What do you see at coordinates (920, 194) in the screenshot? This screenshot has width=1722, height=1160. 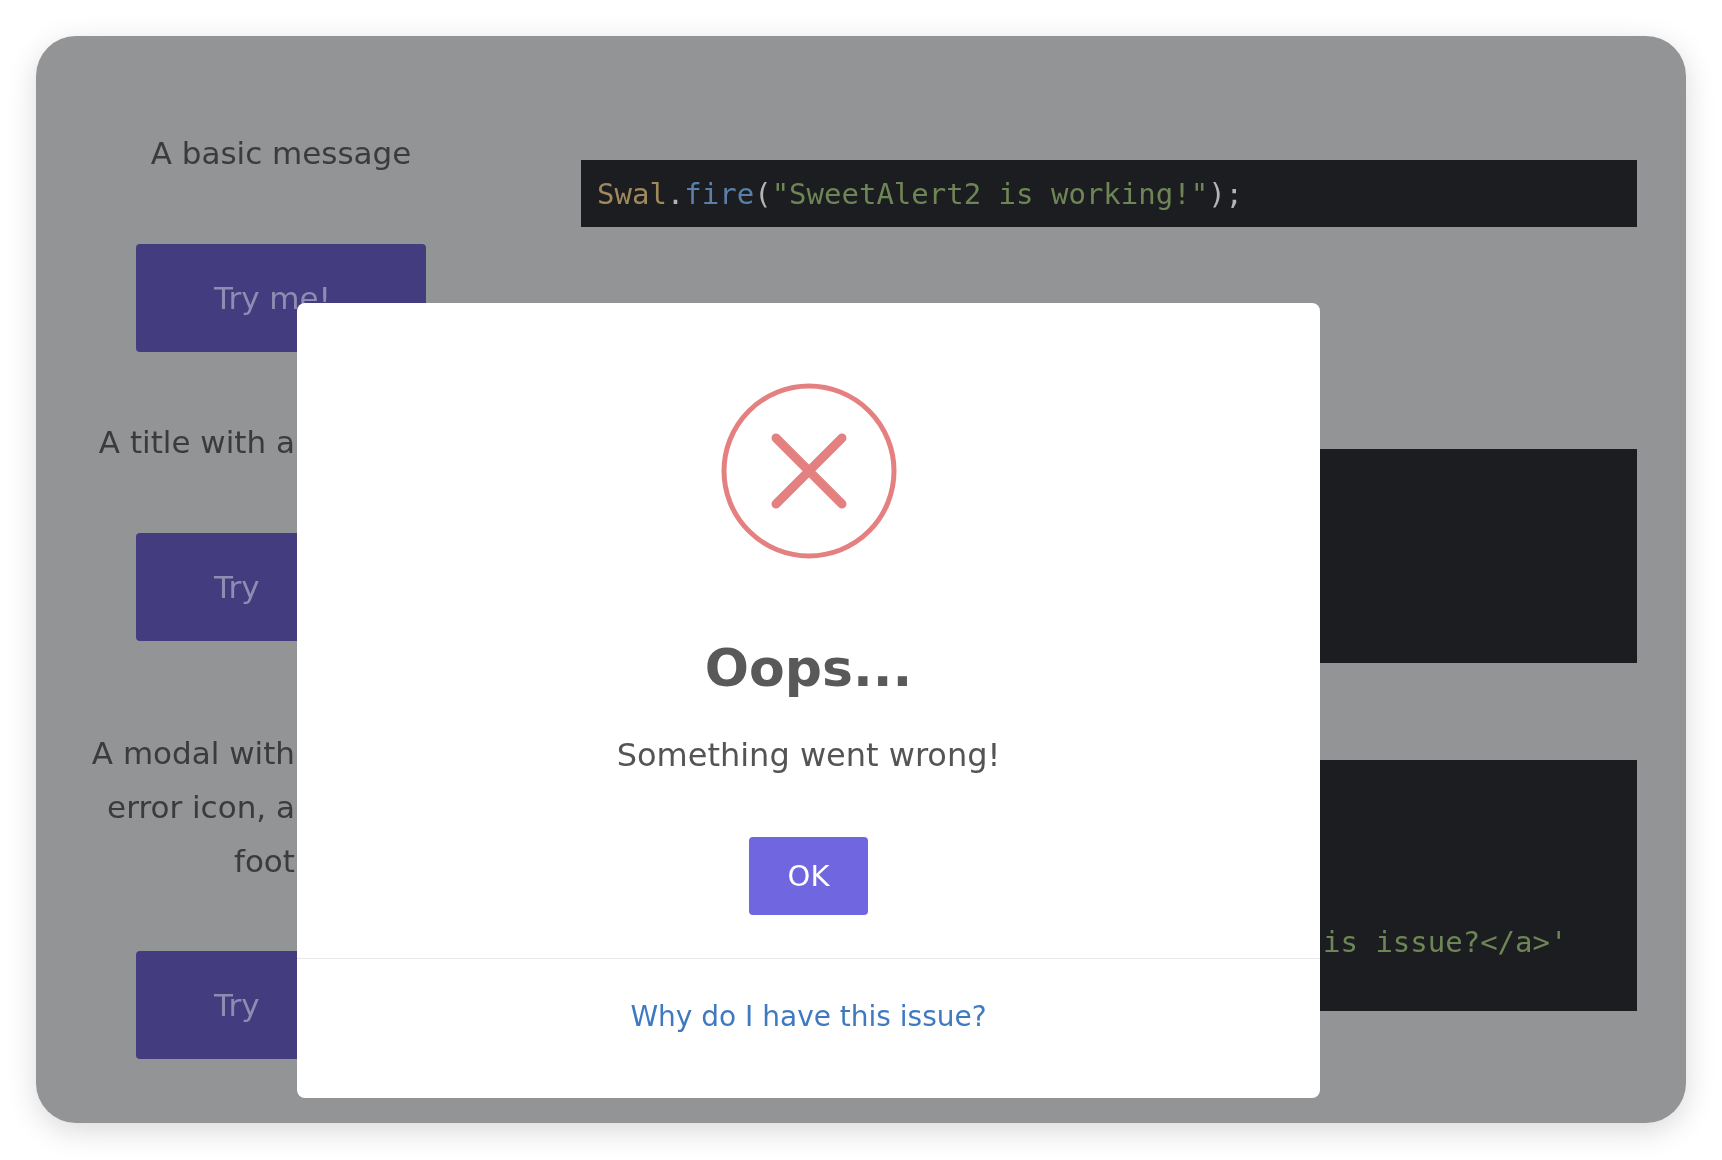 I see `code-line: Swal.fire("SweetAlert2 is working!");` at bounding box center [920, 194].